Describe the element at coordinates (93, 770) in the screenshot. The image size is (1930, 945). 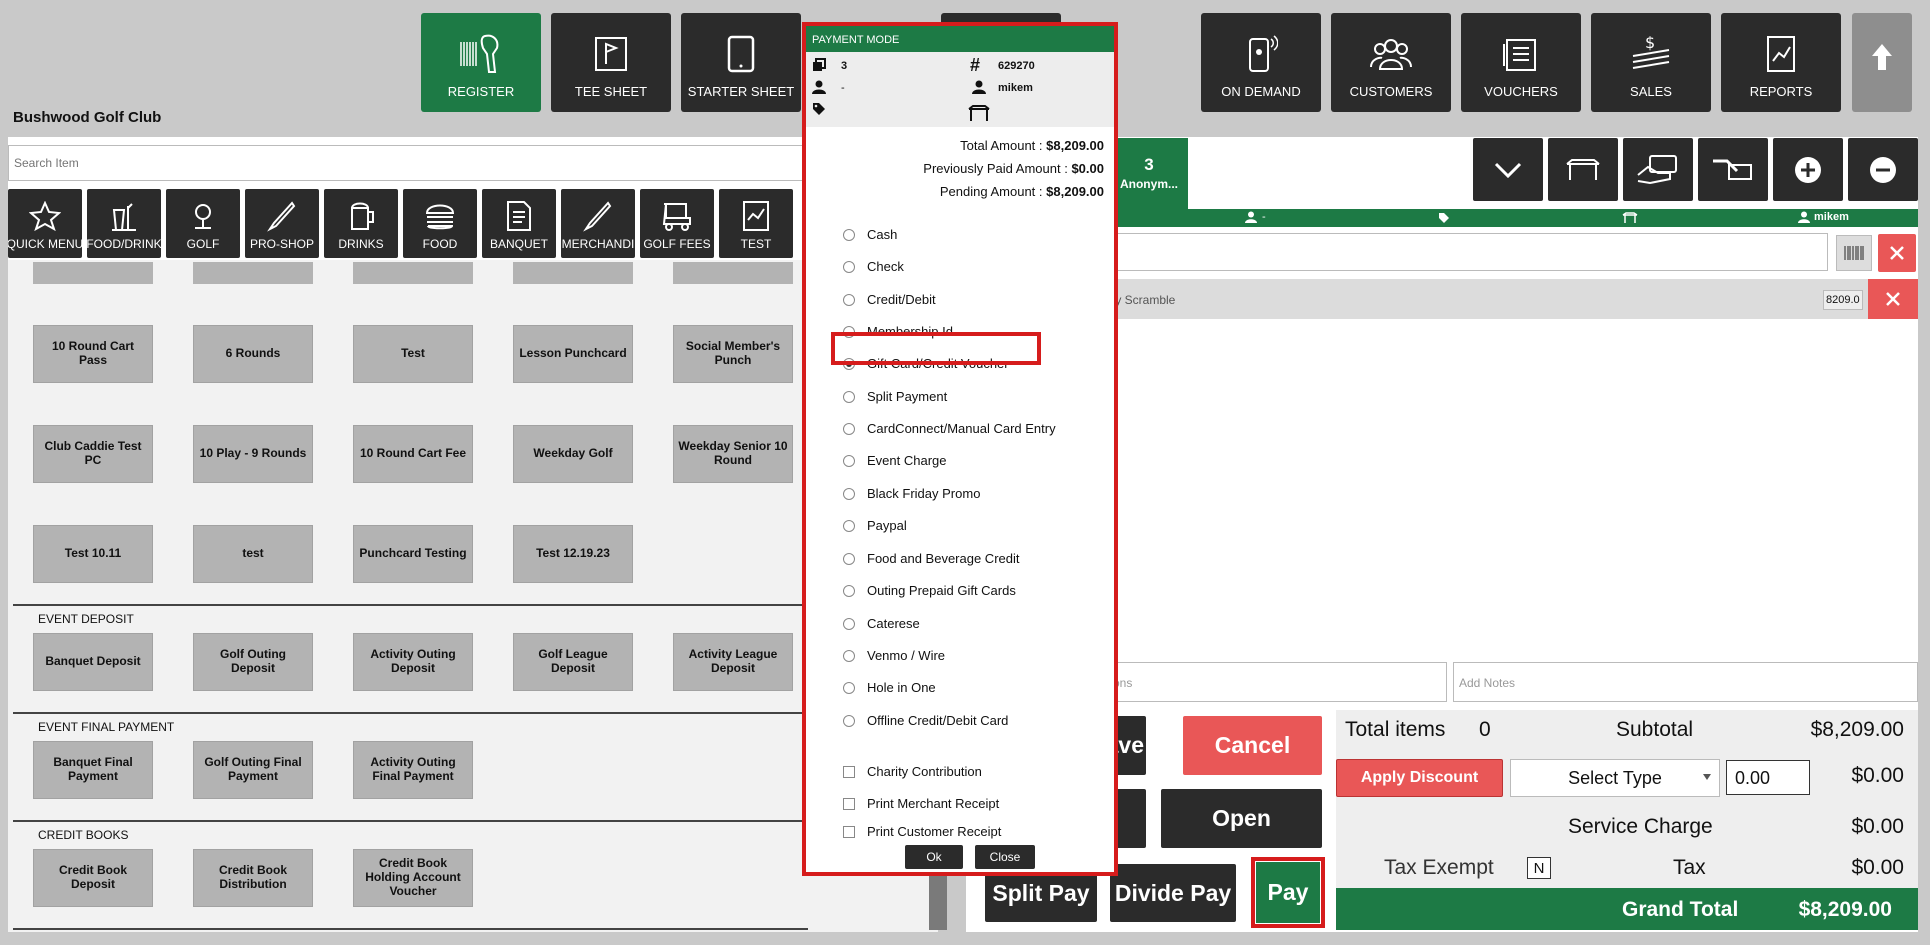
I see `item-tile: Banquet Final Payment` at that location.